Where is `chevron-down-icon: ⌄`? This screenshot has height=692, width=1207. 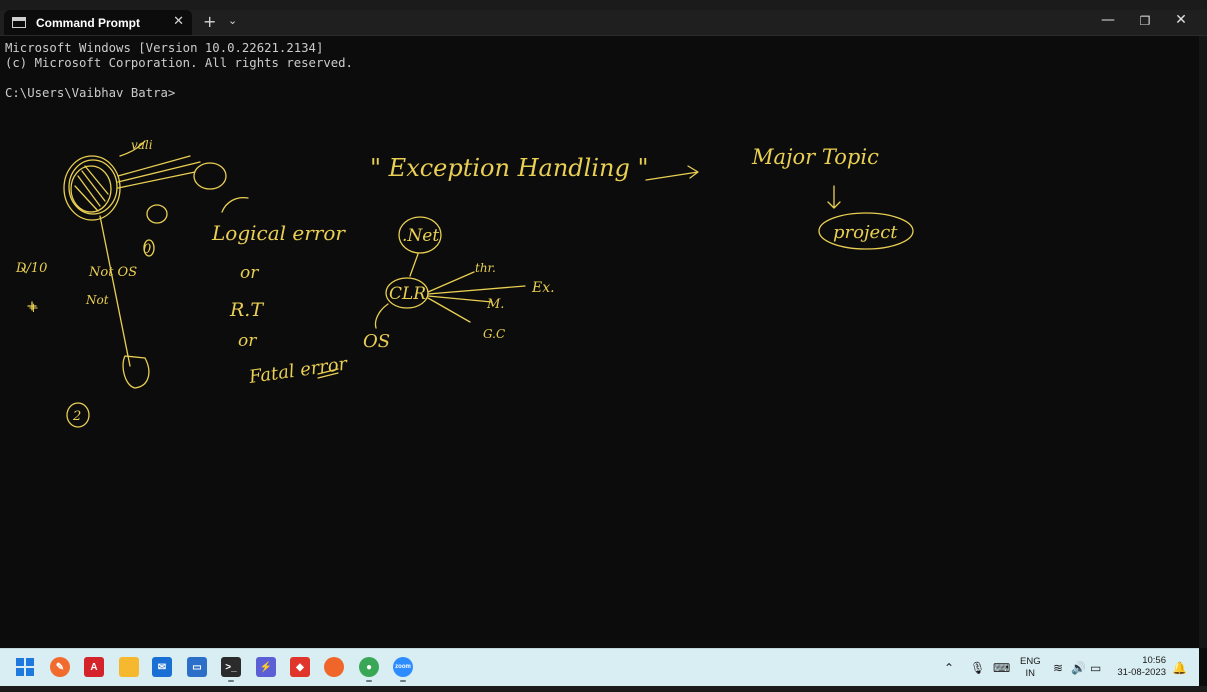 chevron-down-icon: ⌄ is located at coordinates (232, 20).